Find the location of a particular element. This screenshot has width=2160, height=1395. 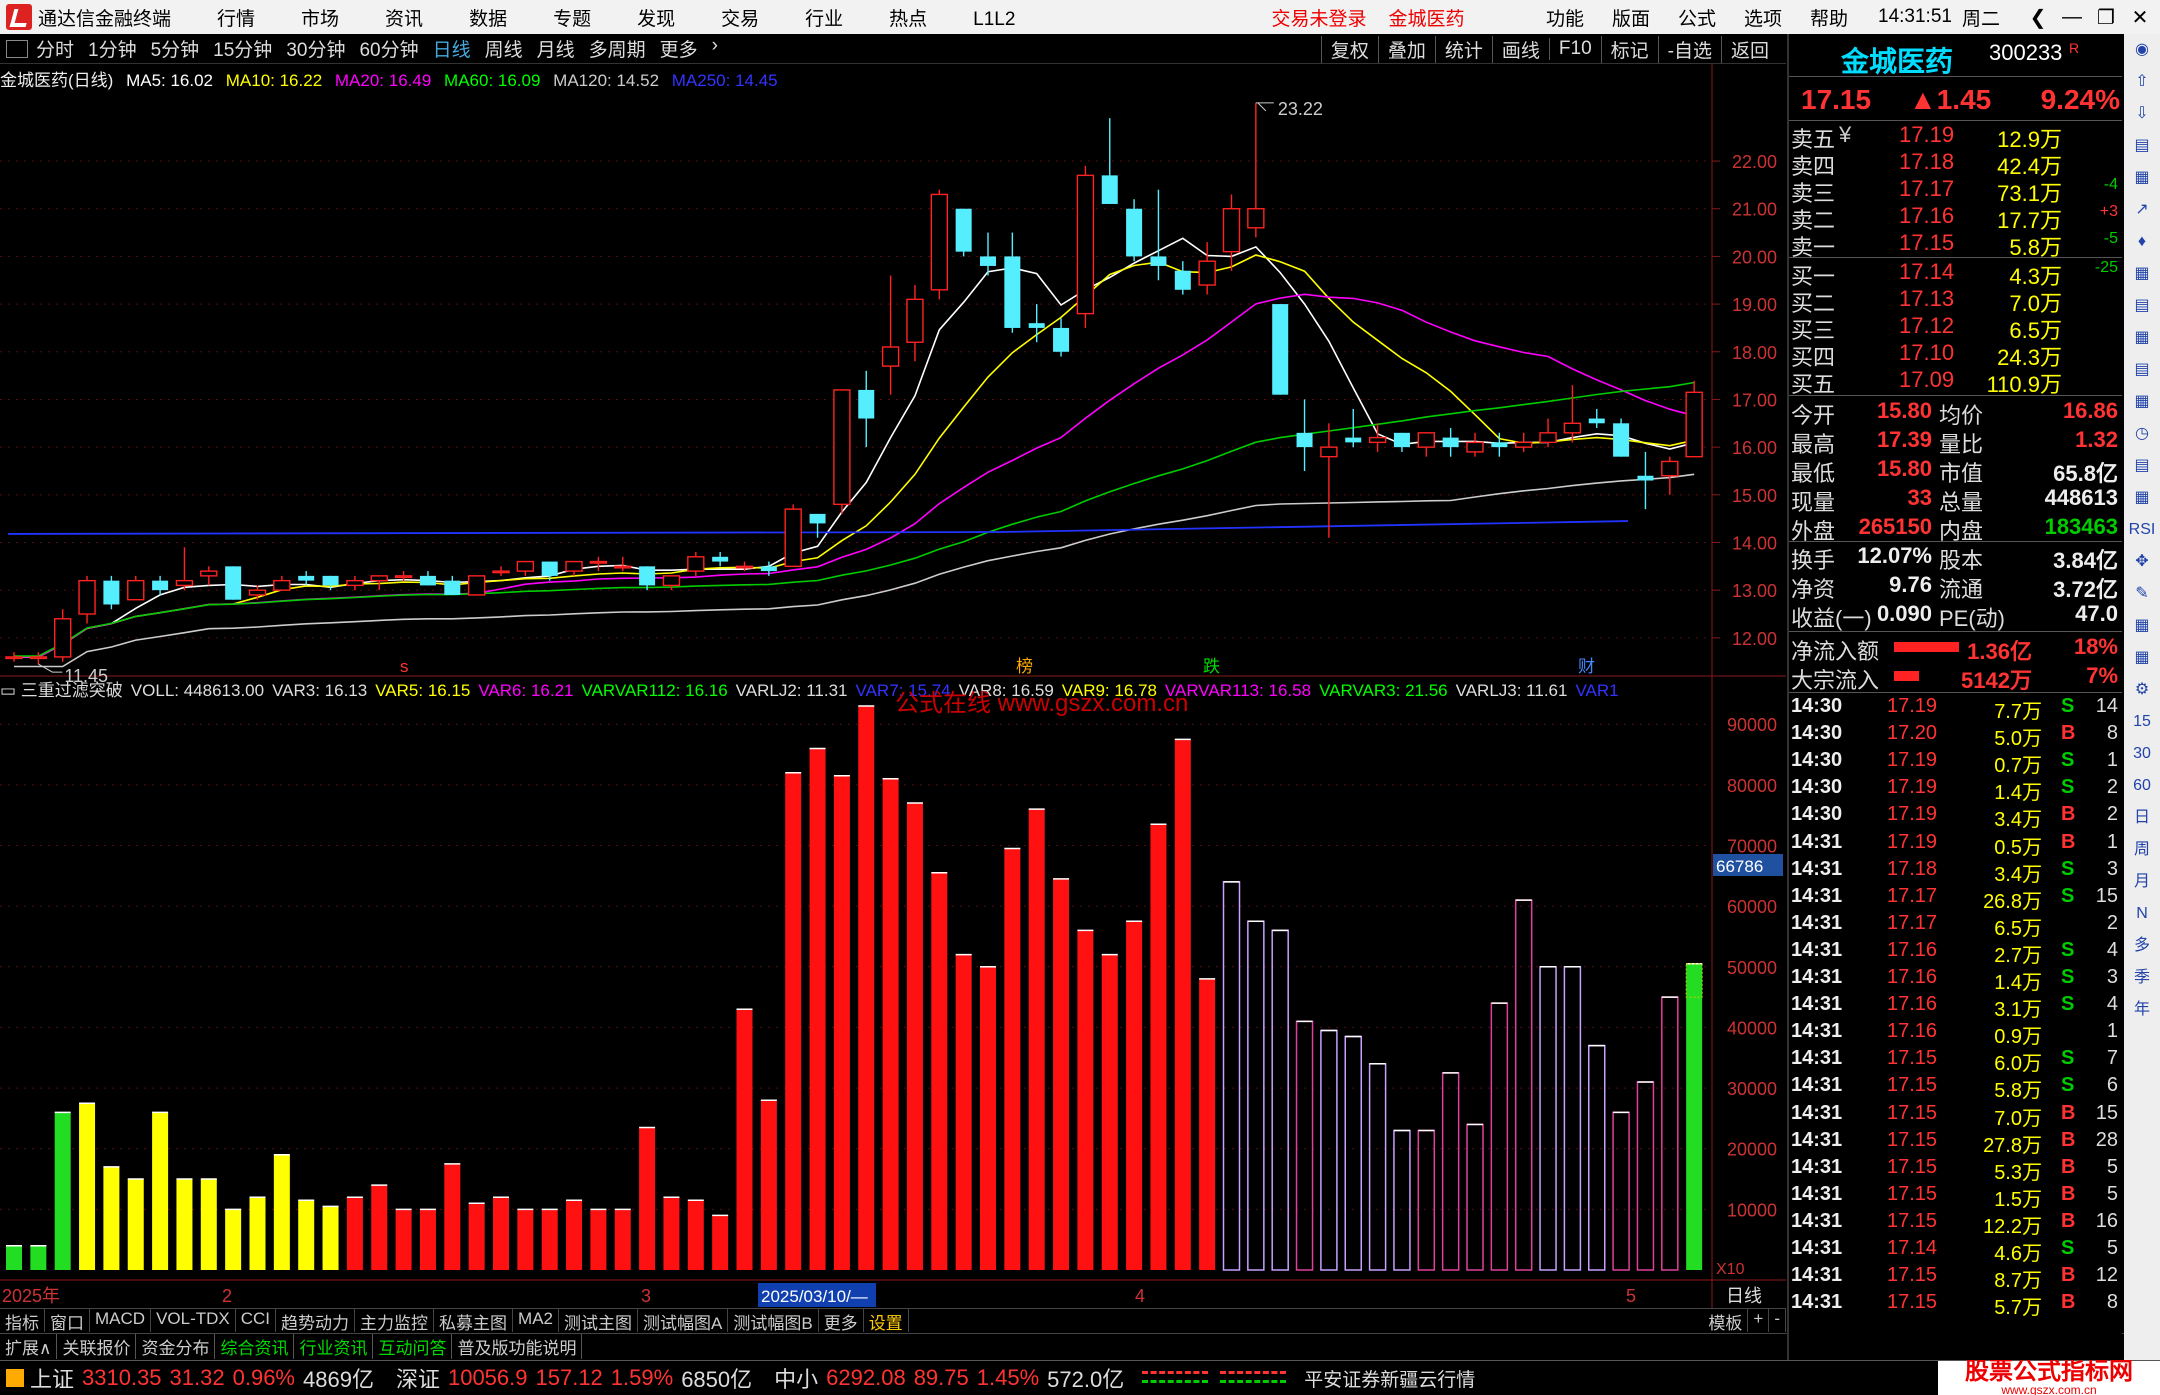

indicator-tab-3: VOL-TDX is located at coordinates (193, 1320).